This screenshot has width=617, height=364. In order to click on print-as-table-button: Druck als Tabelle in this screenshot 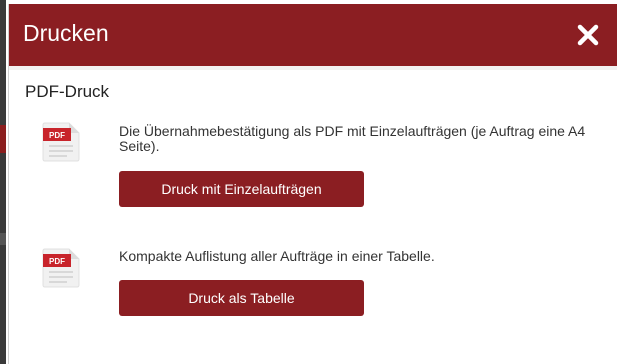, I will do `click(241, 298)`.